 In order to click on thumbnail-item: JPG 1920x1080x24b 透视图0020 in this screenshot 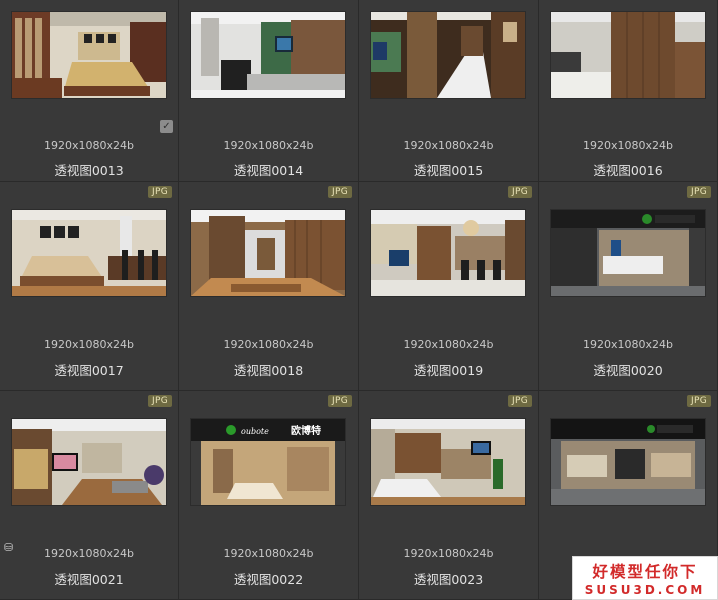, I will do `click(628, 286)`.